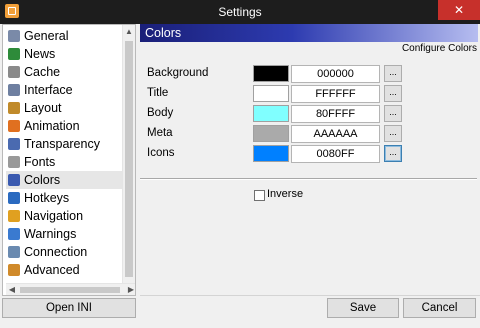 Image resolution: width=480 pixels, height=328 pixels. Describe the element at coordinates (54, 216) in the screenshot. I see `sidebar-item-label: Navigation` at that location.